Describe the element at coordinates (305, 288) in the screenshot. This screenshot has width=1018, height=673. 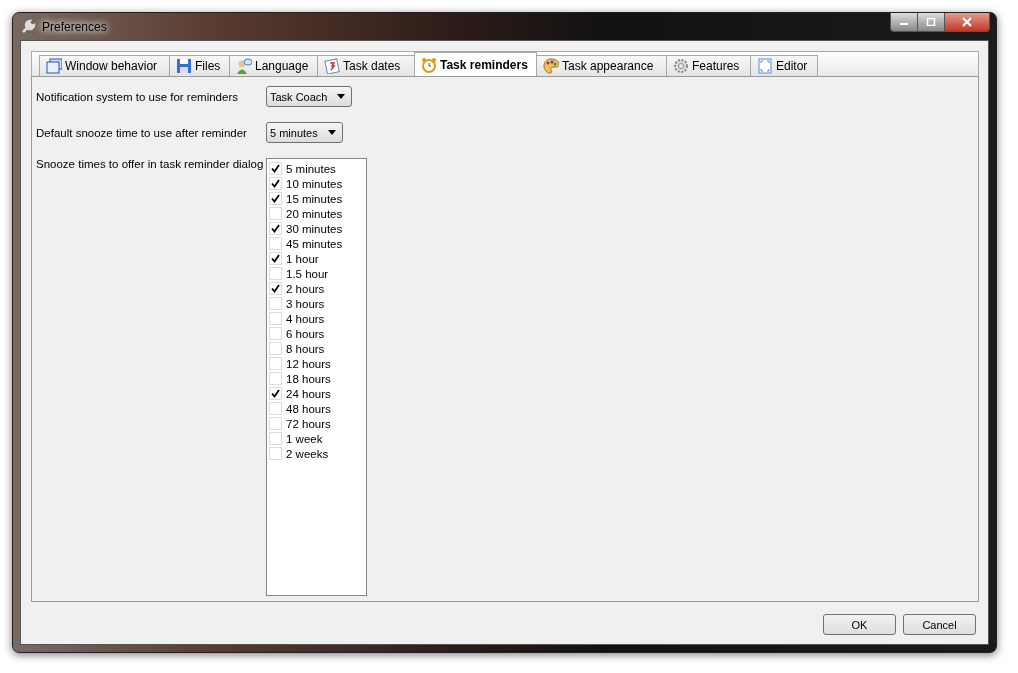
I see `checkbox-label: 2 hours` at that location.